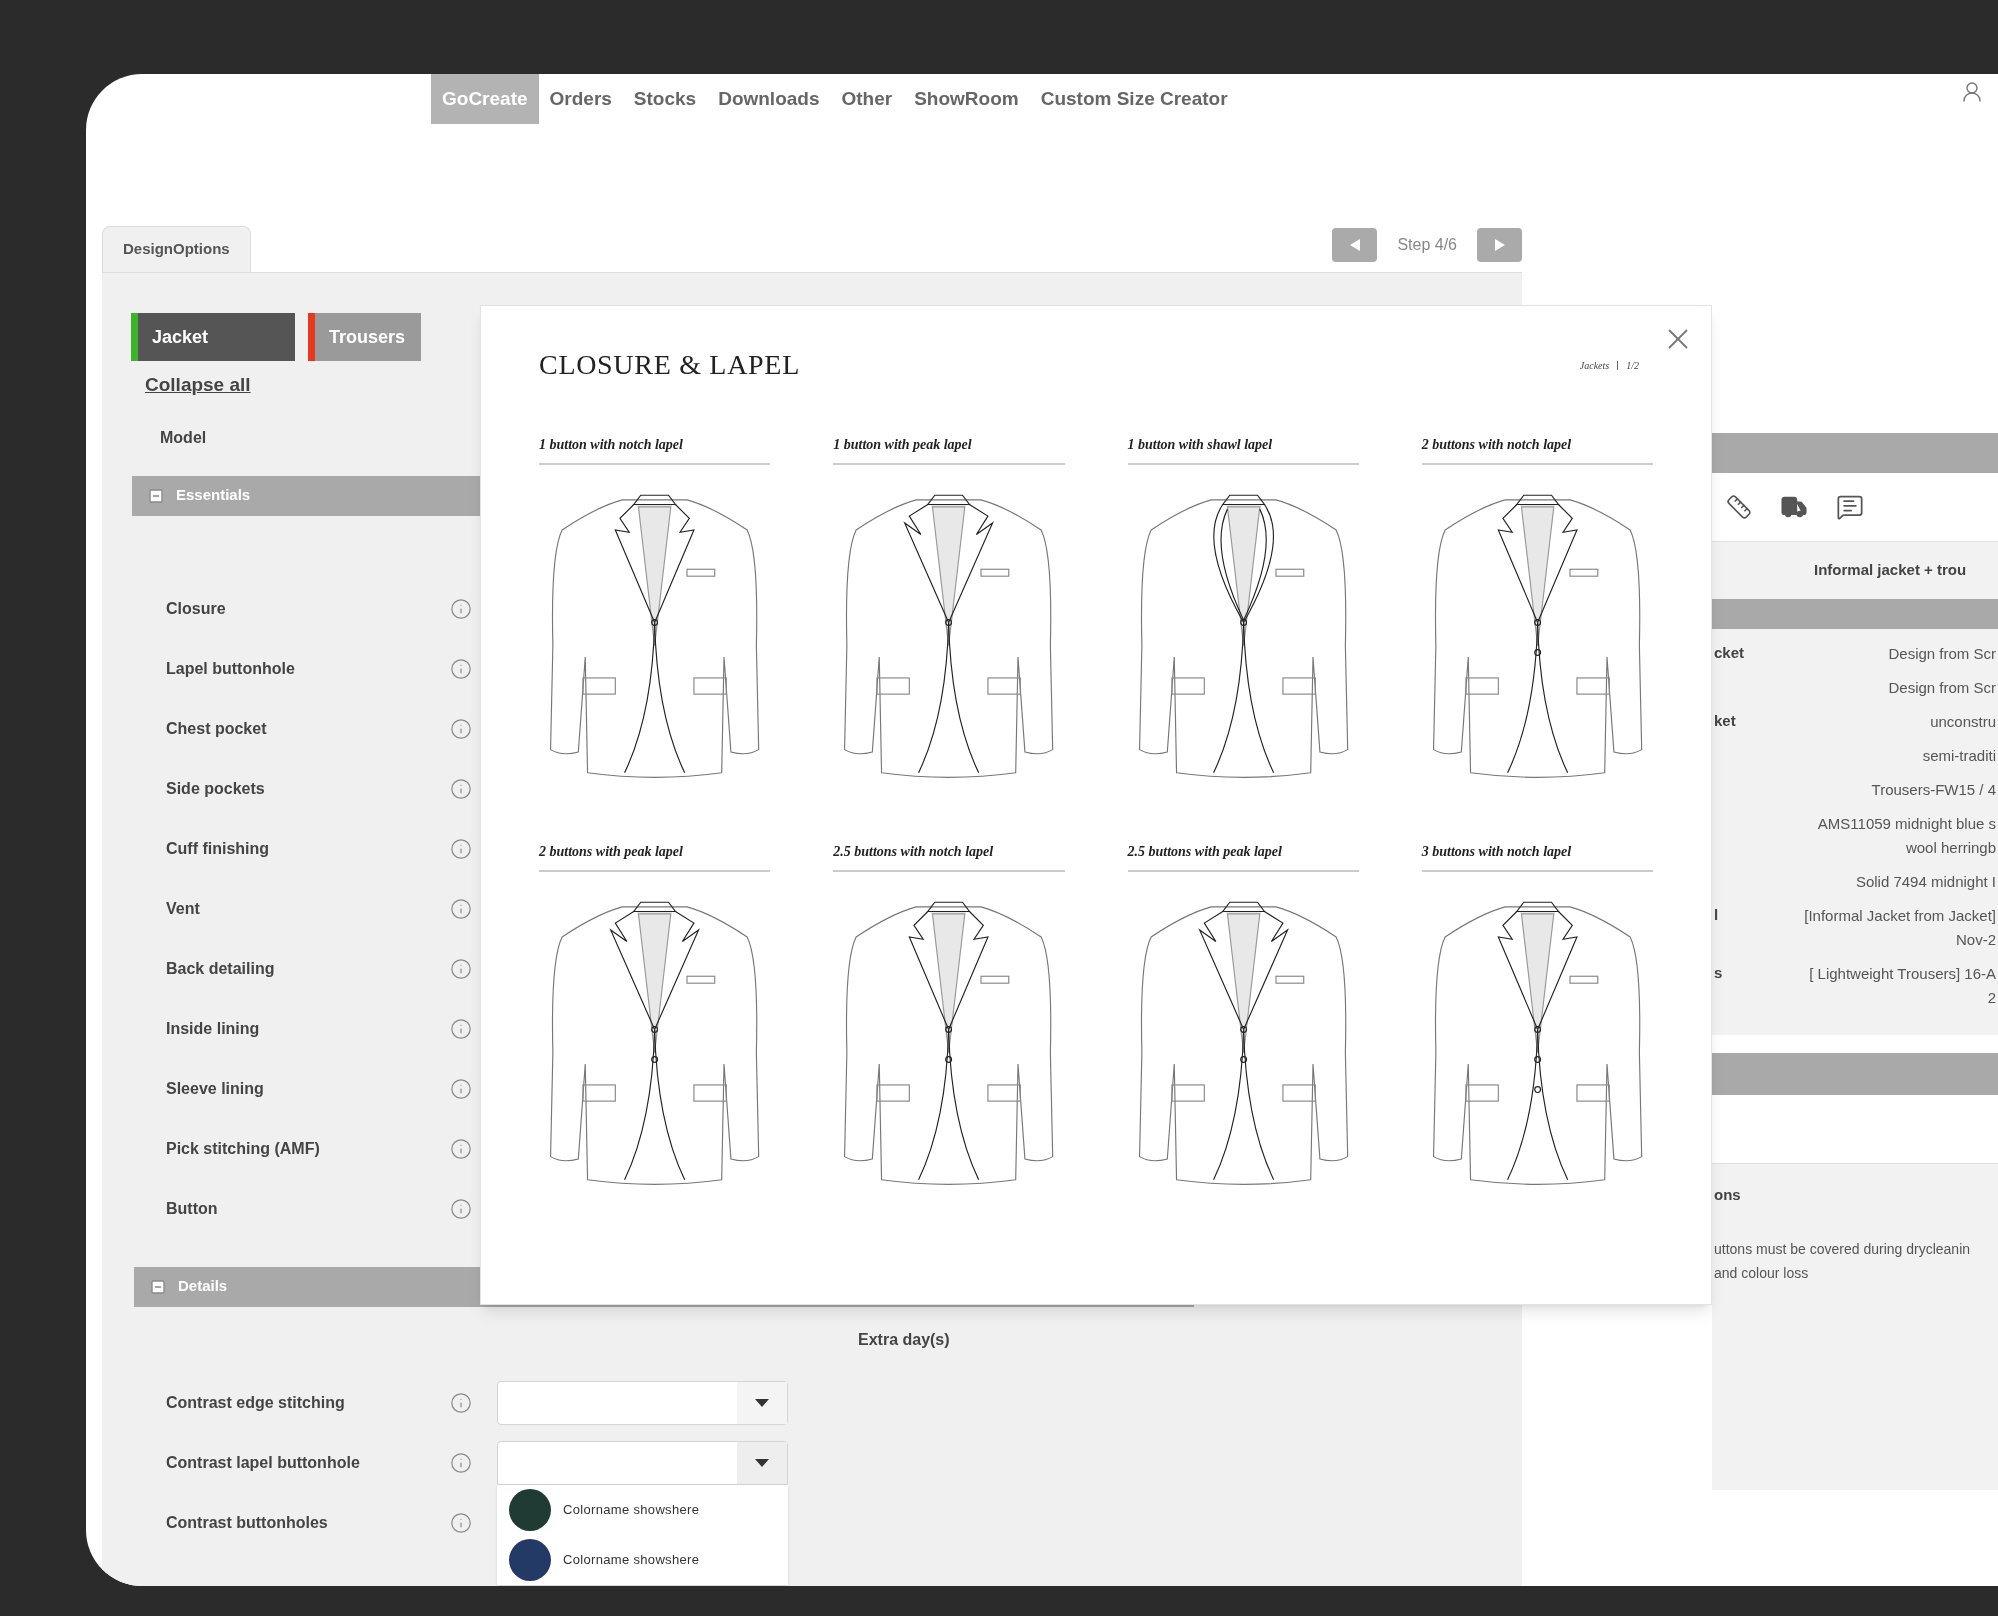 Image resolution: width=1998 pixels, height=1616 pixels. Describe the element at coordinates (1727, 1195) in the screenshot. I see `notes-title: ons` at that location.